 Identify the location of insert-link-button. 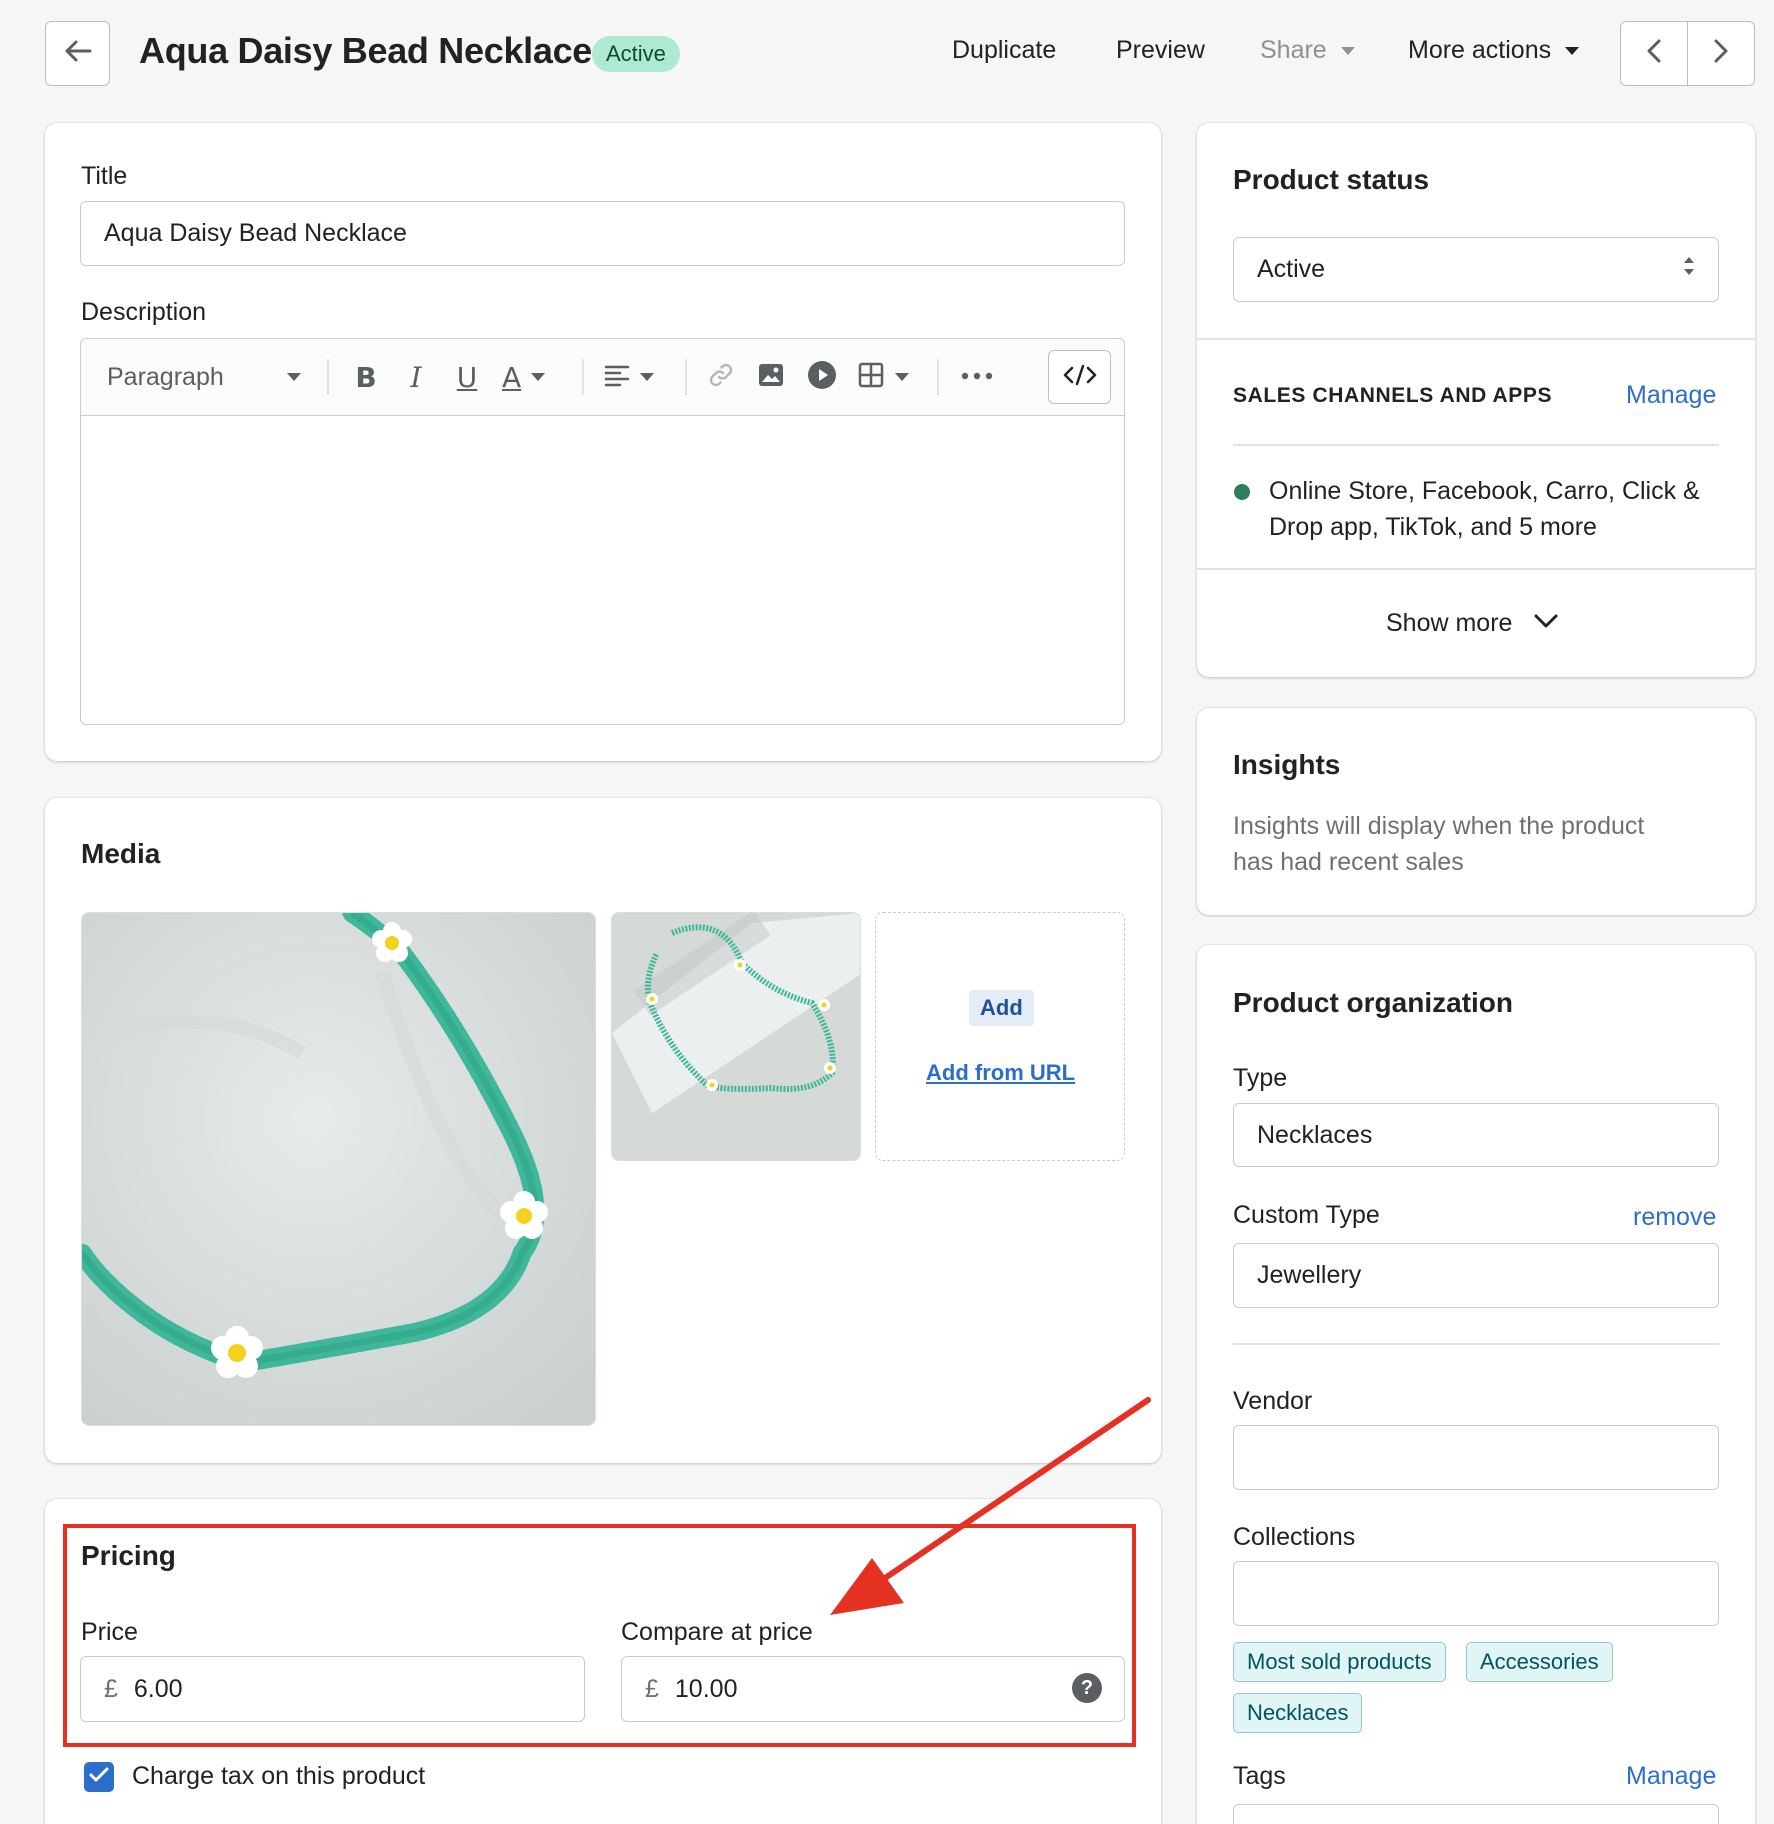
(721, 377).